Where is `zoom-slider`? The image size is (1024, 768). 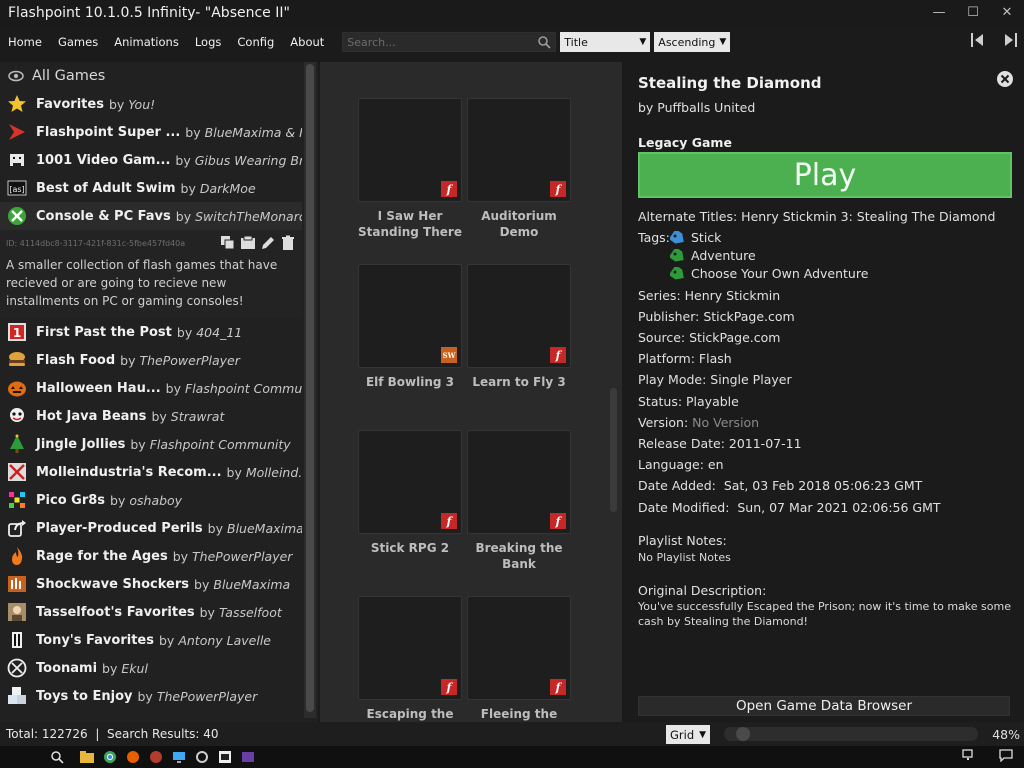 zoom-slider is located at coordinates (851, 734).